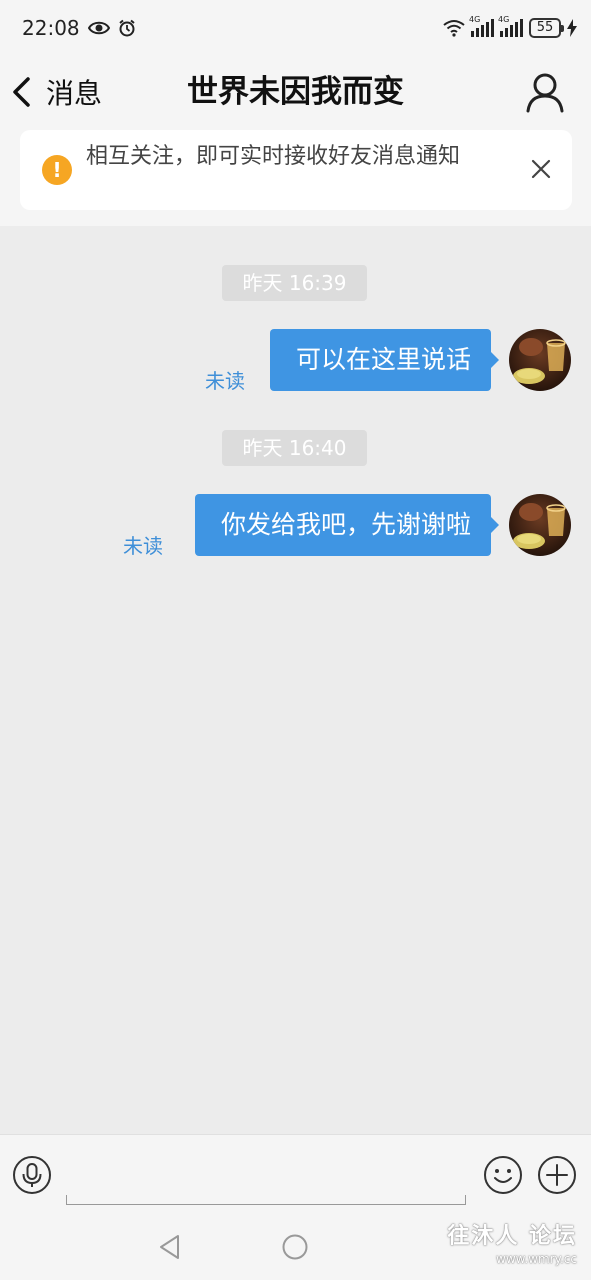 This screenshot has height=1280, width=591. I want to click on watermark-sub: www.wmry.cc, so click(536, 1259).